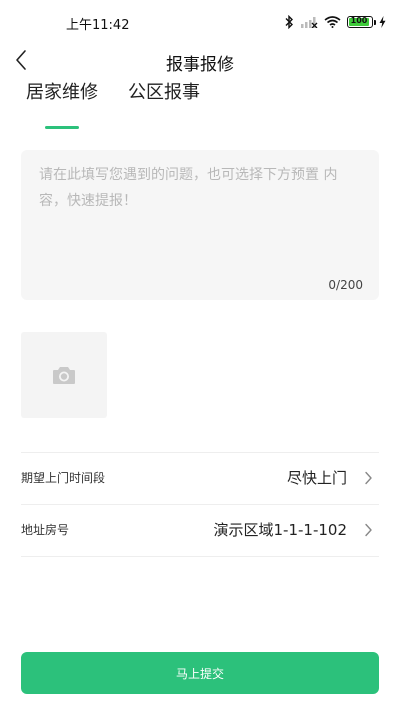 This screenshot has height=711, width=400. What do you see at coordinates (200, 530) in the screenshot?
I see `address-row: 地址房号 演示区域1-1-1-102` at bounding box center [200, 530].